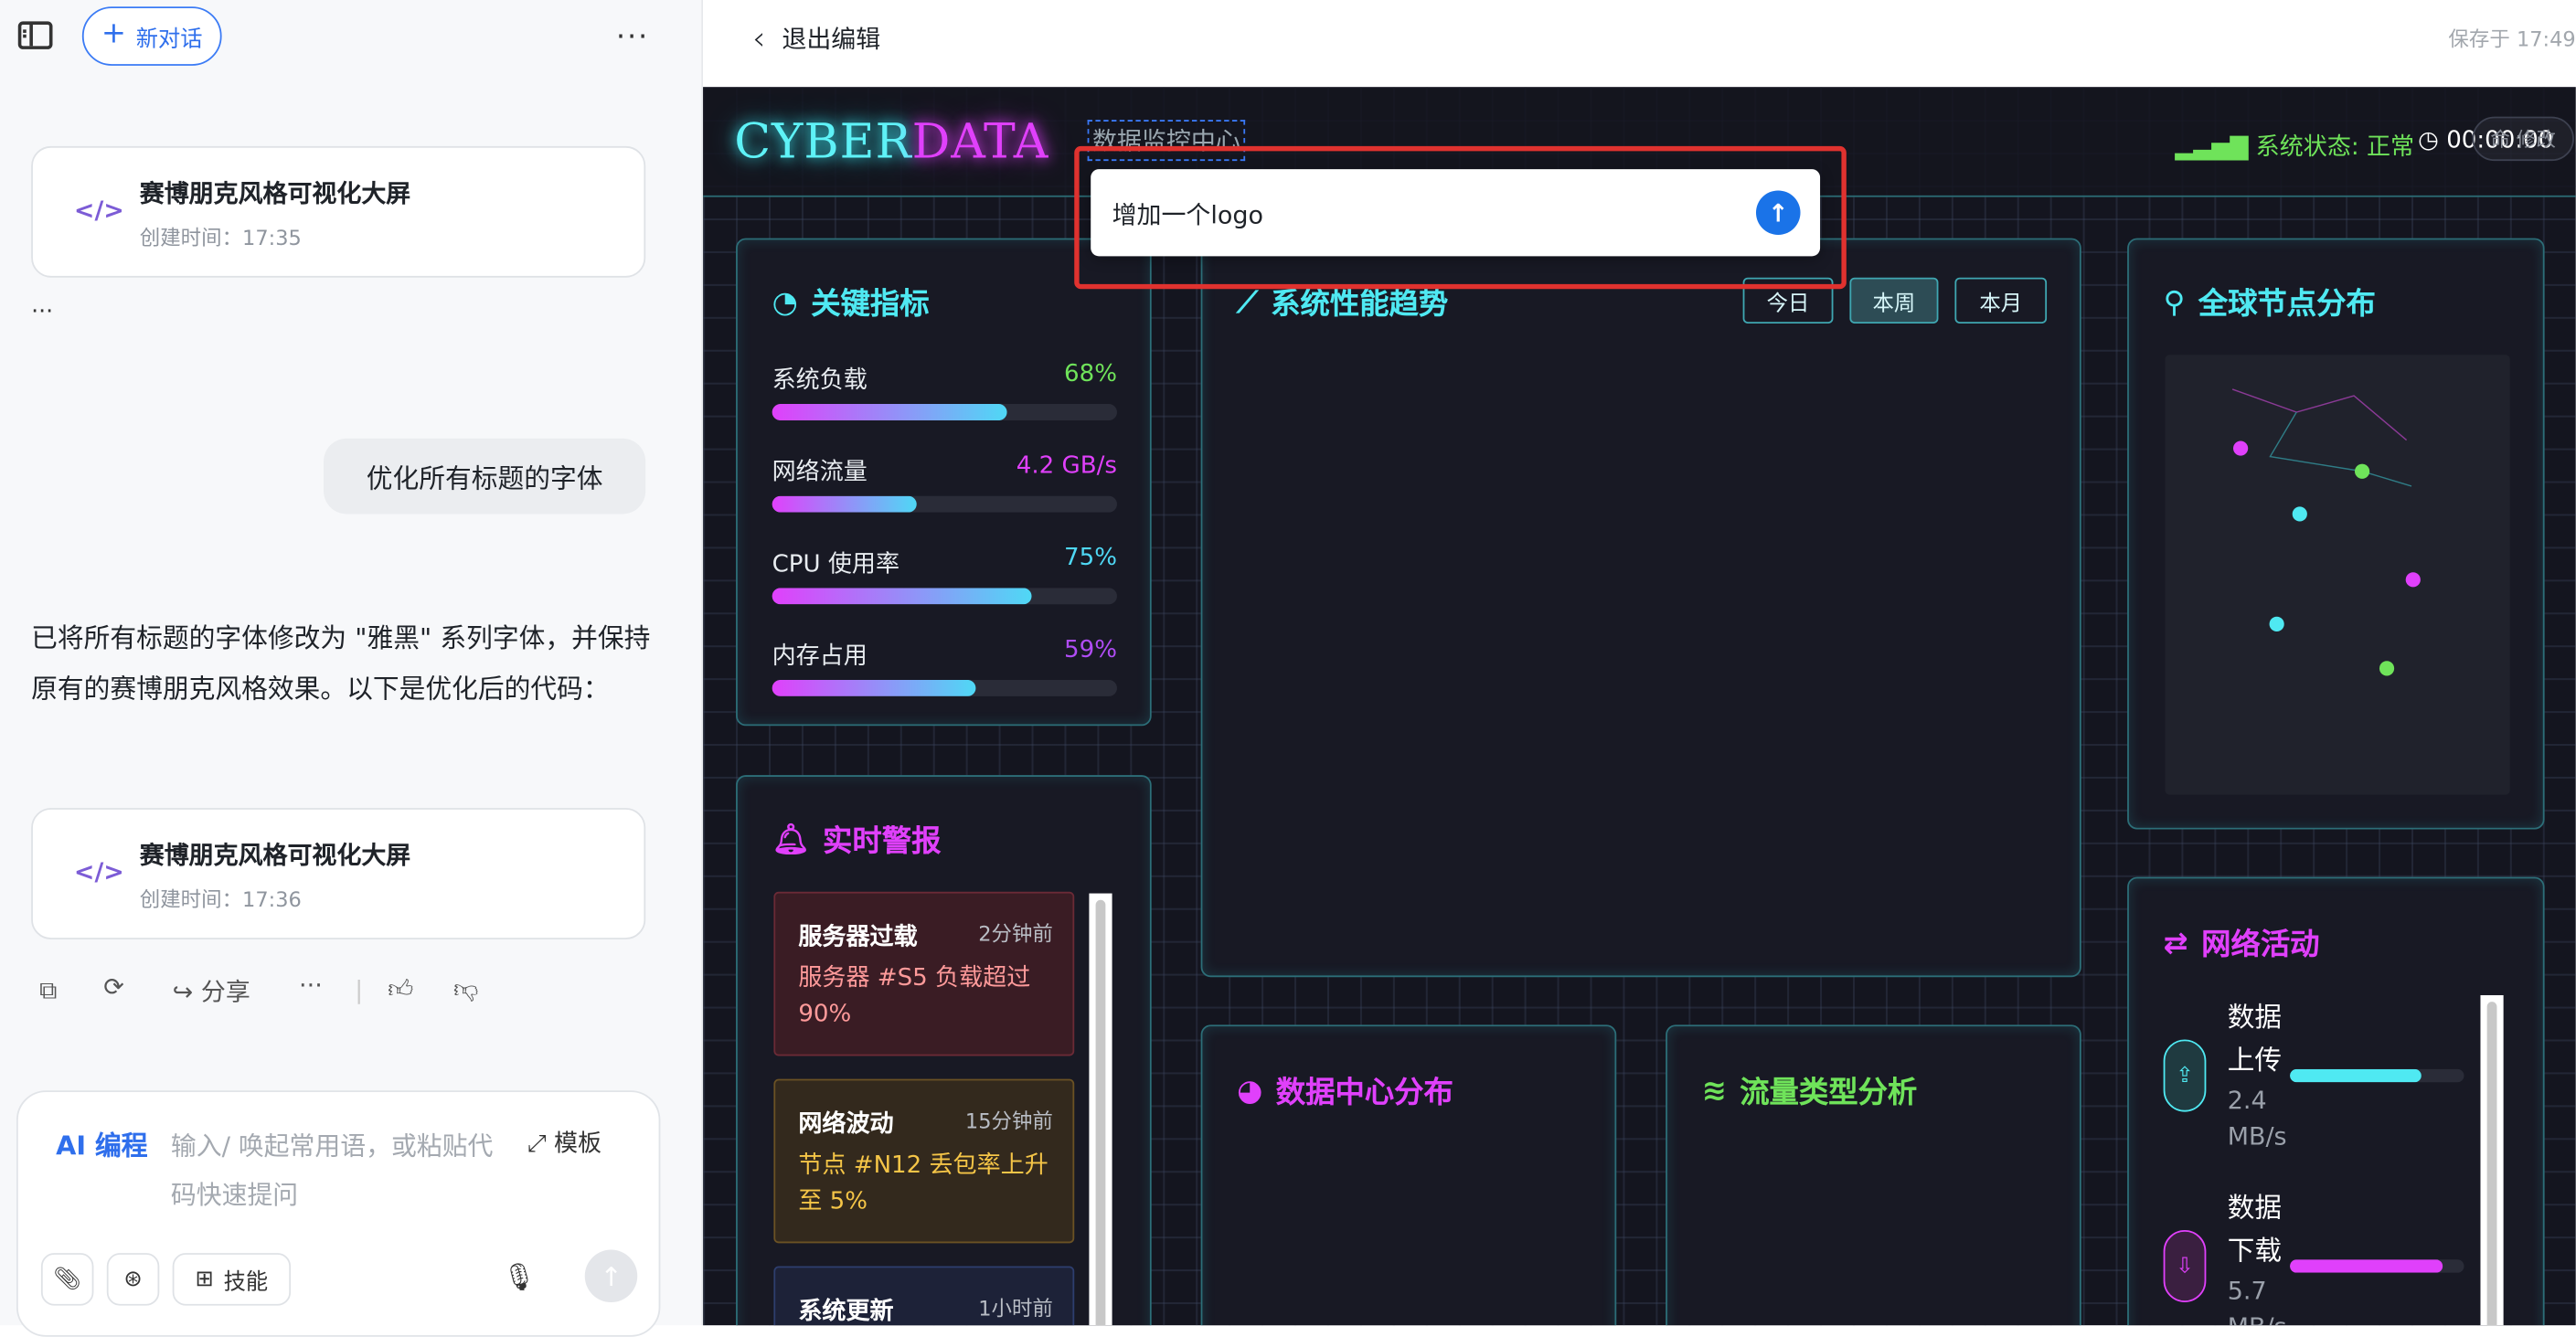 Image resolution: width=2576 pixels, height=1337 pixels. Describe the element at coordinates (914, 996) in the screenshot. I see `alert-message: 服务器 #S5 负载超过 90%` at that location.